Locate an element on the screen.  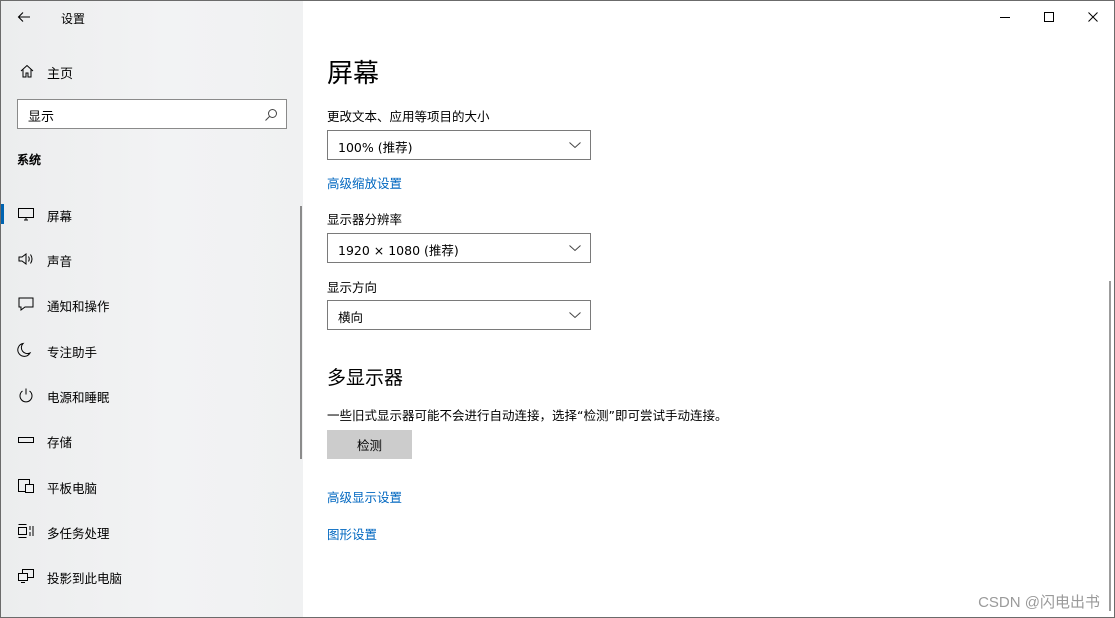
project-icon is located at coordinates (26, 576).